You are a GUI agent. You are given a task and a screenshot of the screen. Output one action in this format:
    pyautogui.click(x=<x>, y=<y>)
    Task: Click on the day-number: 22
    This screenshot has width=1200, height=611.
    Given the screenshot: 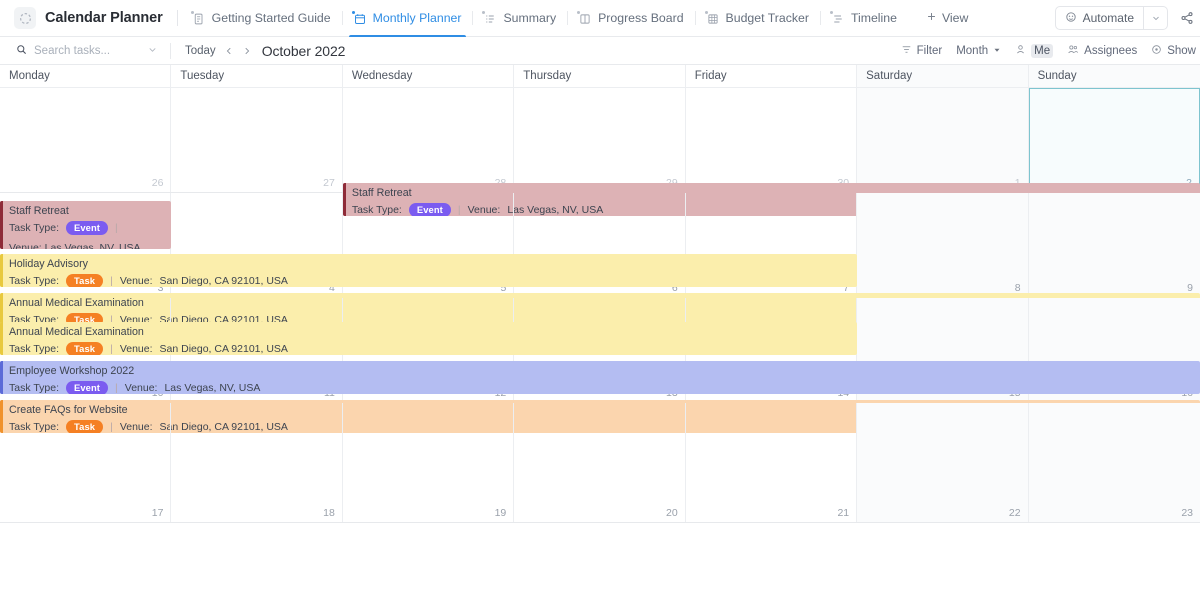 What is the action you would take?
    pyautogui.click(x=1014, y=513)
    